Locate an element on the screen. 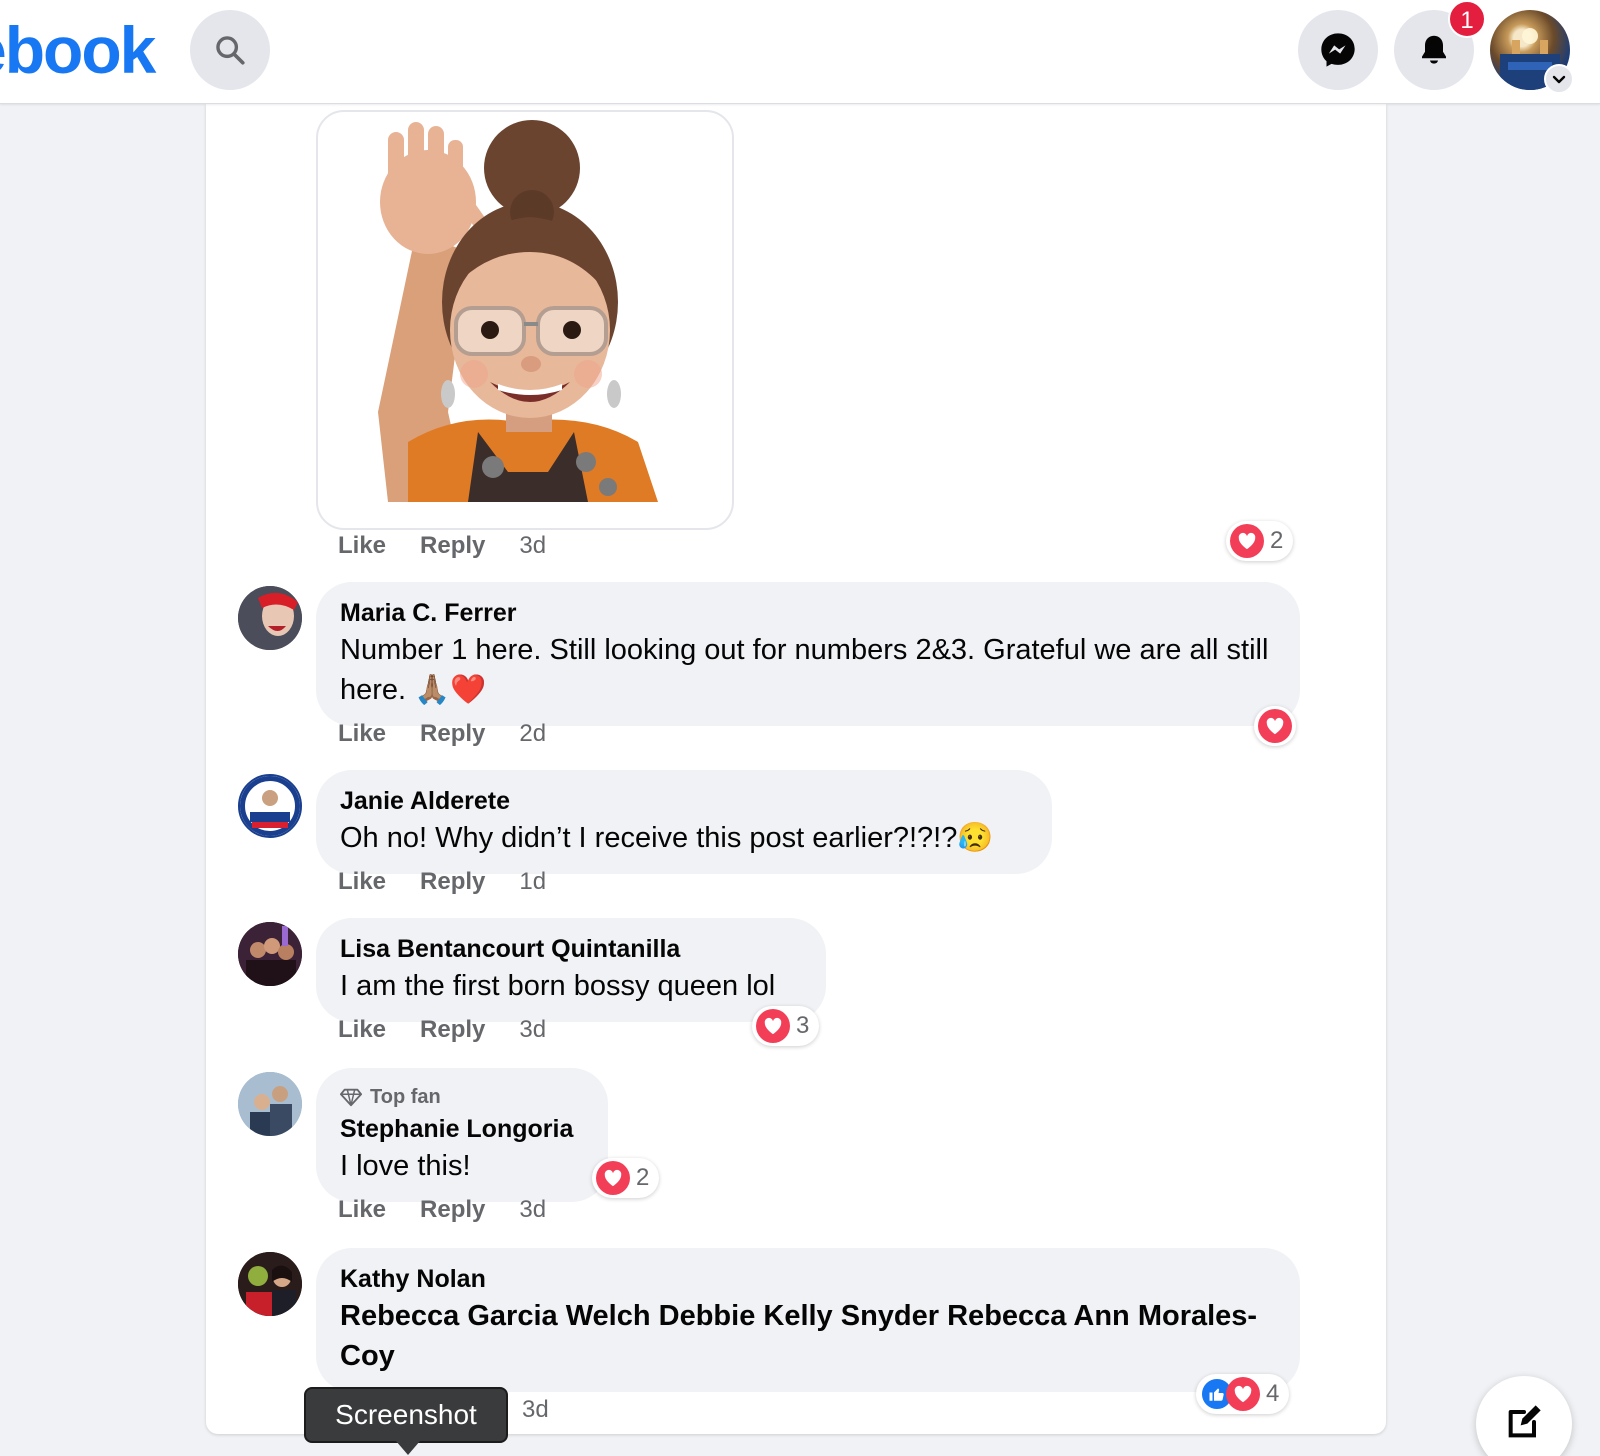 Image resolution: width=1600 pixels, height=1456 pixels. comment-author: Maria C. Ferrer is located at coordinates (808, 613).